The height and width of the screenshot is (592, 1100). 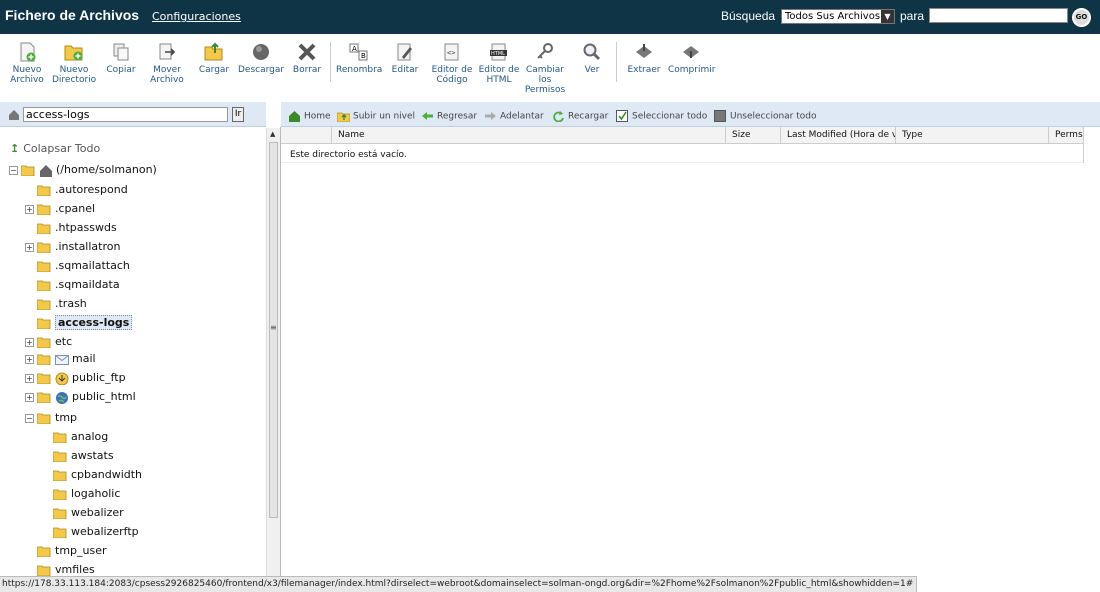 What do you see at coordinates (499, 63) in the screenshot?
I see `html-editor-button: HTML Editor de HTML` at bounding box center [499, 63].